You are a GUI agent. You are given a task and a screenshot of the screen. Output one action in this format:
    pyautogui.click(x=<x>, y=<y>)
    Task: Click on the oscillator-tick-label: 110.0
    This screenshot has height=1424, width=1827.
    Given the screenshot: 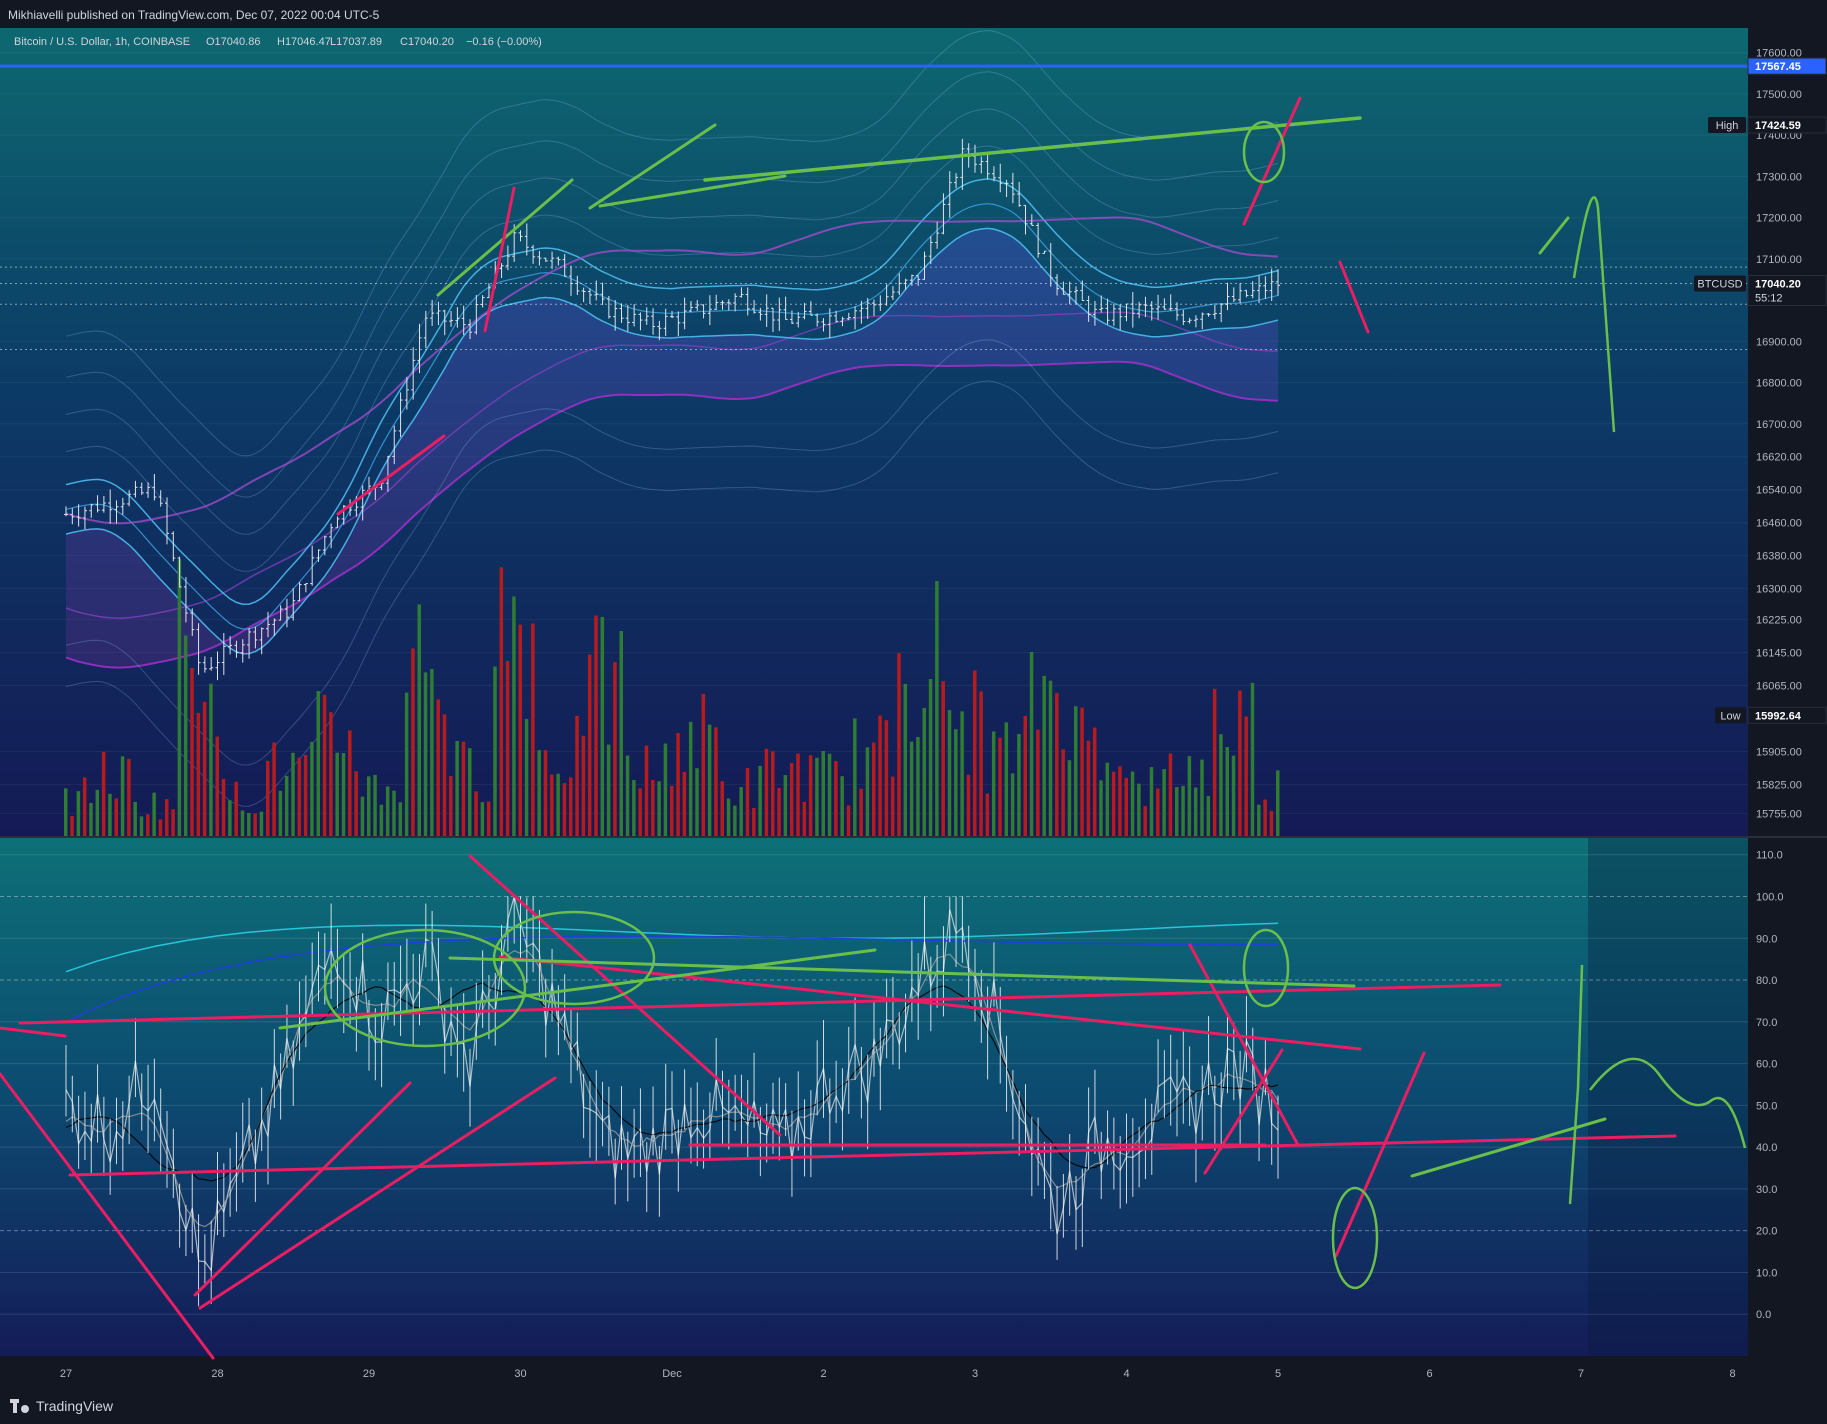 What is the action you would take?
    pyautogui.click(x=1769, y=856)
    